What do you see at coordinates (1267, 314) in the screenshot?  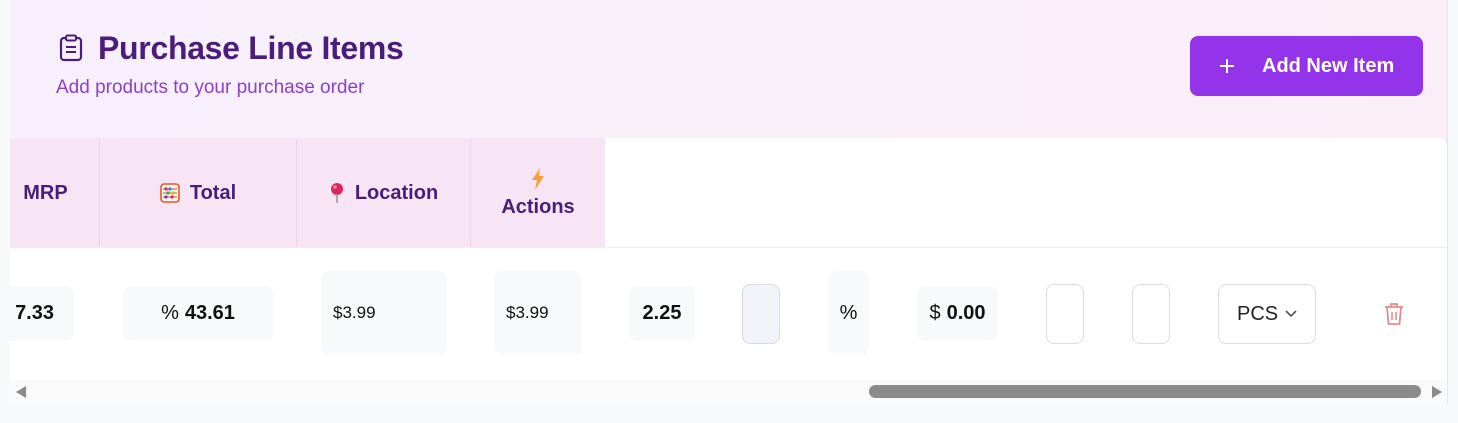 I see `unit-select: PCS` at bounding box center [1267, 314].